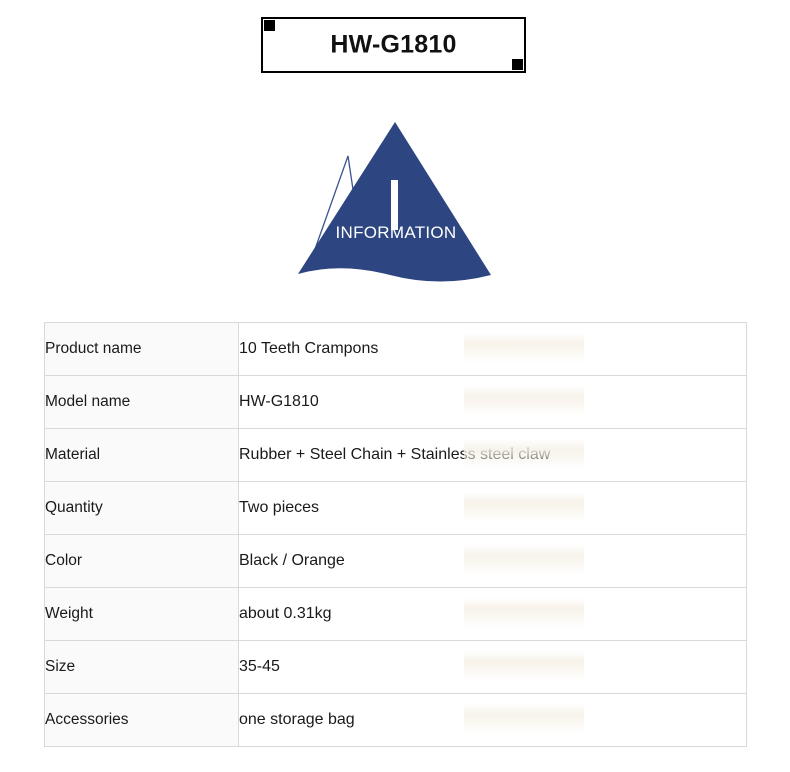 The image size is (790, 772). What do you see at coordinates (141, 561) in the screenshot?
I see `spec-label-color: Color` at bounding box center [141, 561].